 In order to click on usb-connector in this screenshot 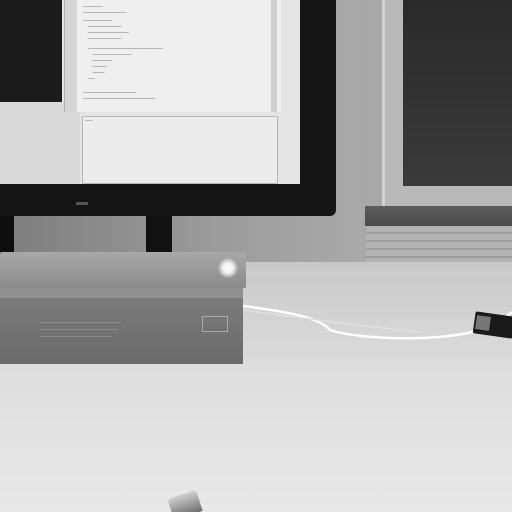, I will do `click(483, 323)`.